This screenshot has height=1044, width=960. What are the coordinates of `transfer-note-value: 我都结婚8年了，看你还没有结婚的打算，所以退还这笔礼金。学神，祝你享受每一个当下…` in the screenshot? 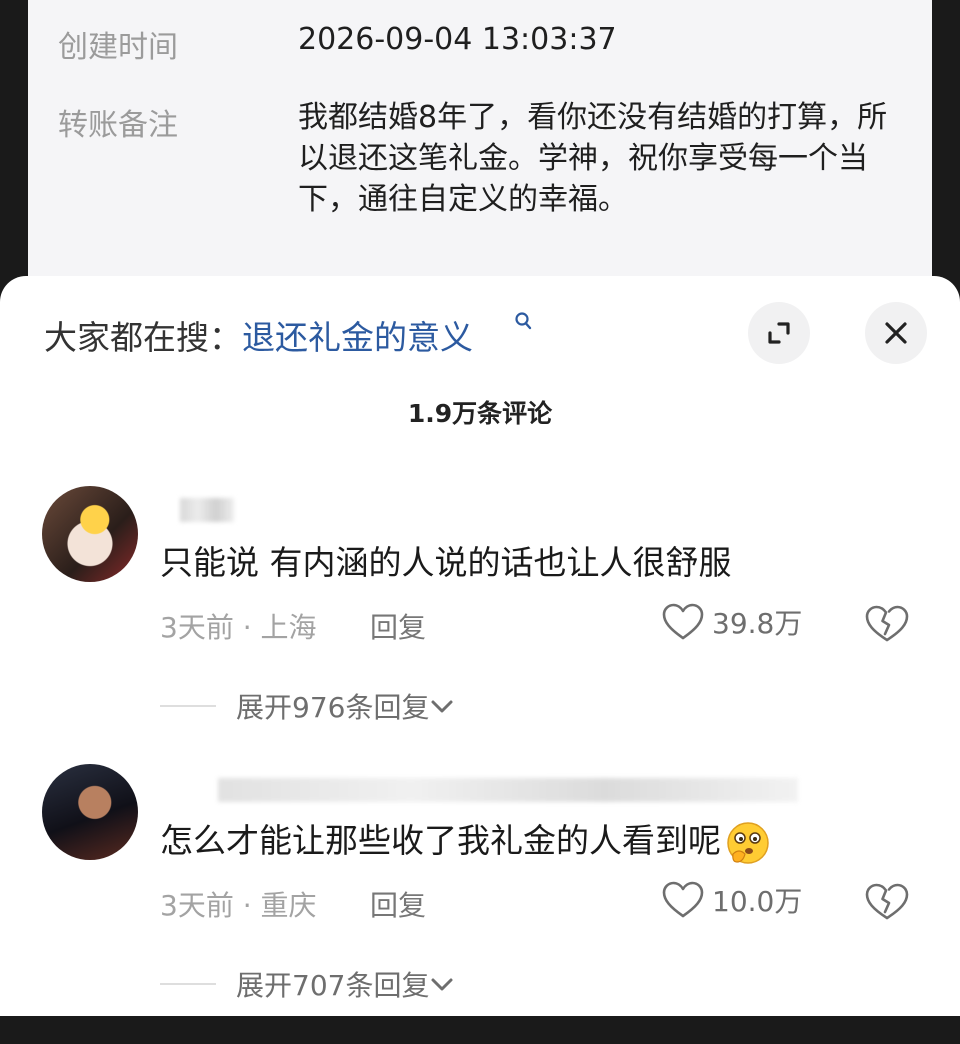 It's located at (593, 158).